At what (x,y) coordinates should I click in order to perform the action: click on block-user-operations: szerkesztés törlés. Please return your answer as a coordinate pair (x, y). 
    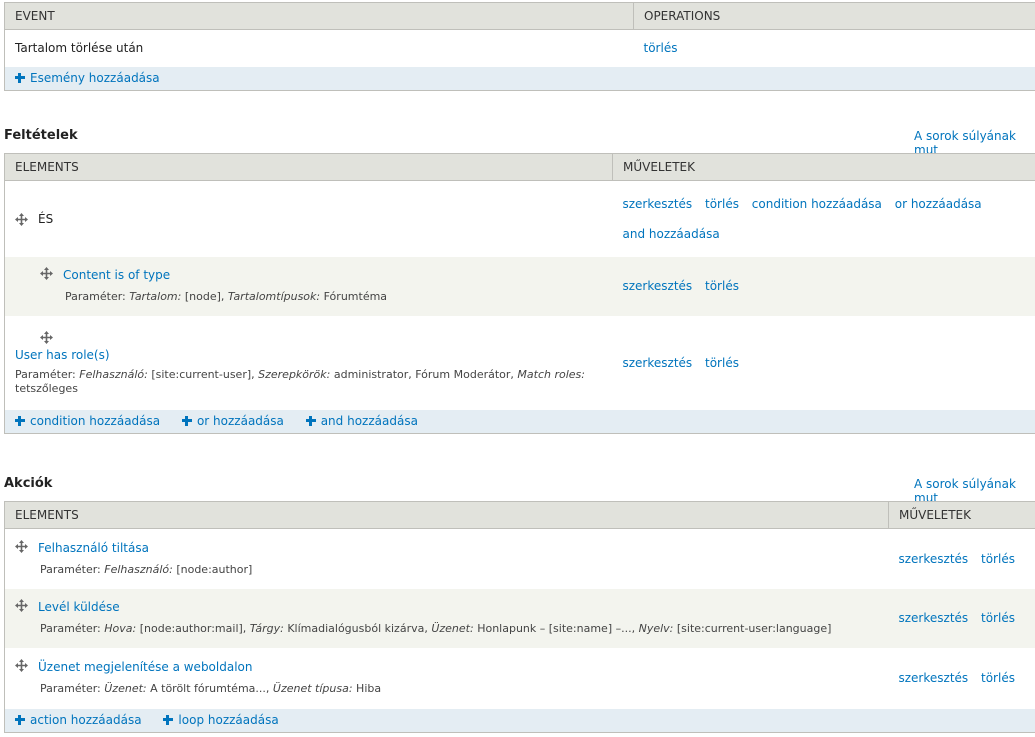
    Looking at the image, I should click on (961, 558).